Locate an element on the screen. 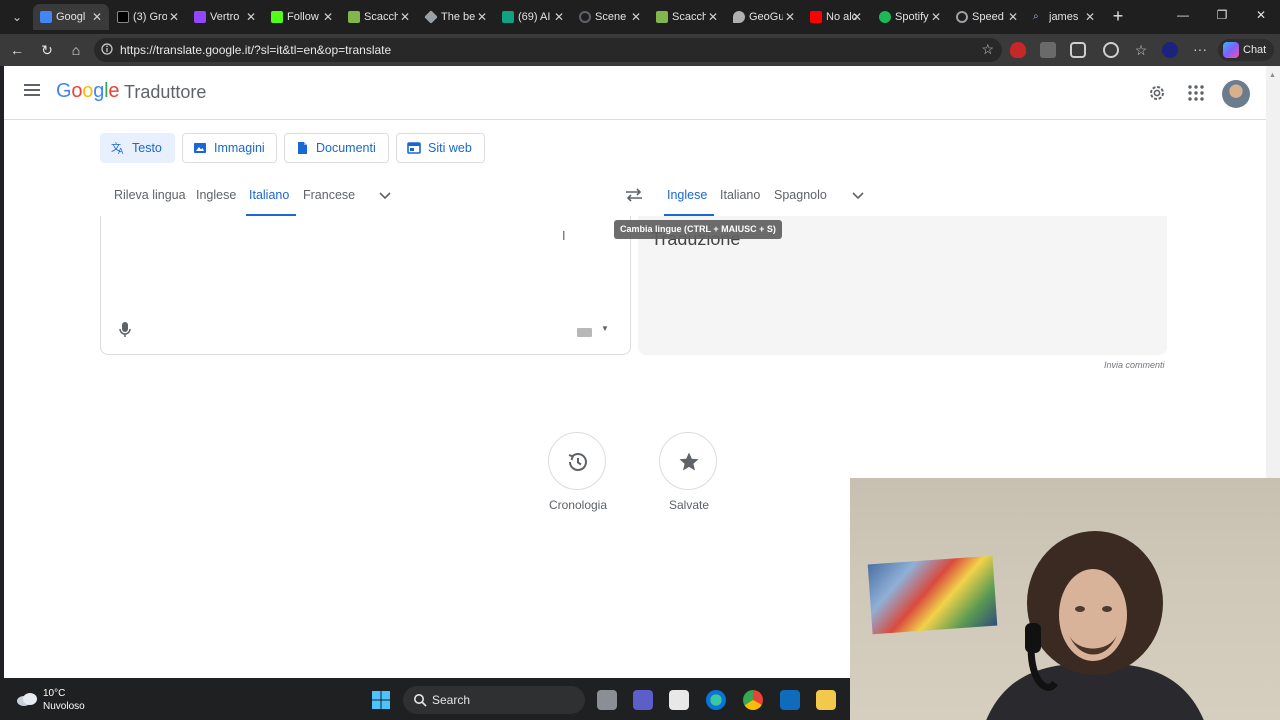  restore-icon: ❐ is located at coordinates (1222, 15).